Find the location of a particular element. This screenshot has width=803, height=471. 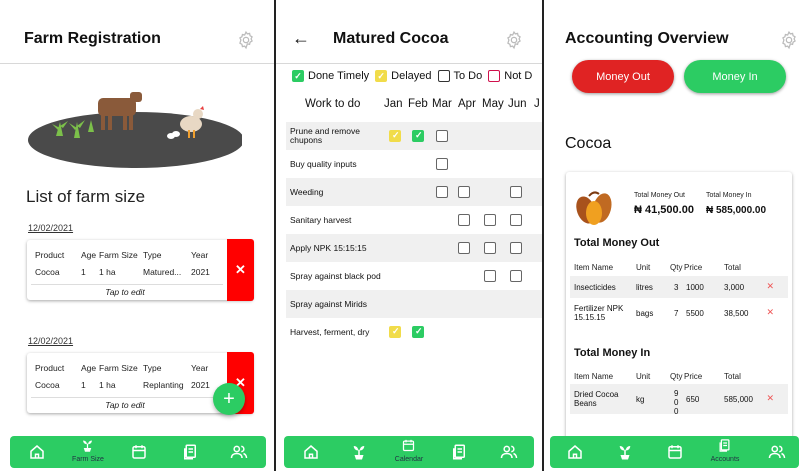

cell-total: 38,500 is located at coordinates (736, 313).